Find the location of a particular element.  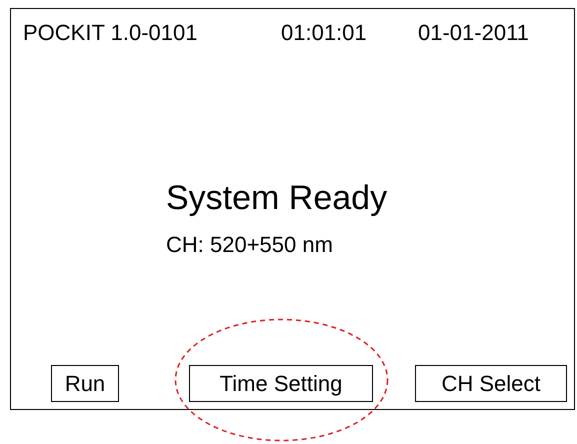

date: 01-01-2011 is located at coordinates (473, 33).